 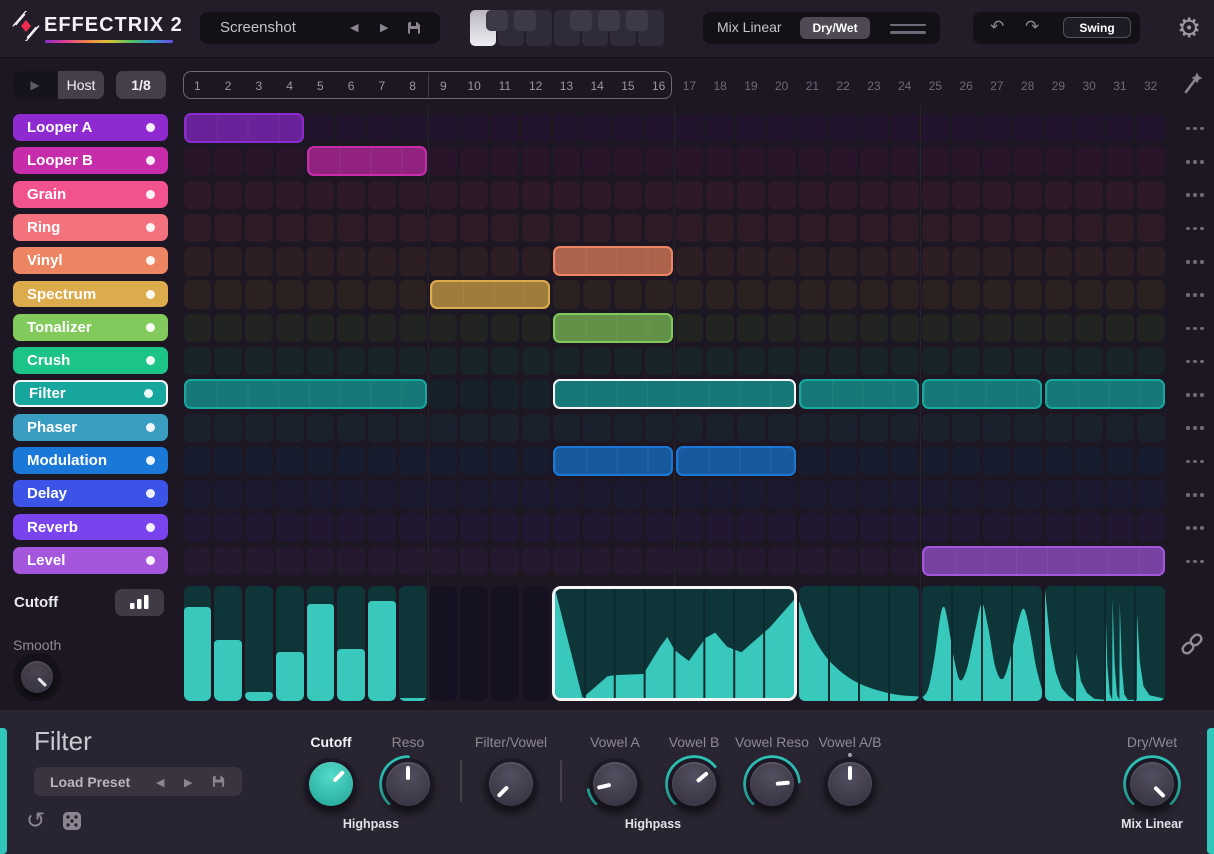 What do you see at coordinates (874, 86) in the screenshot?
I see `step-number-23: 23` at bounding box center [874, 86].